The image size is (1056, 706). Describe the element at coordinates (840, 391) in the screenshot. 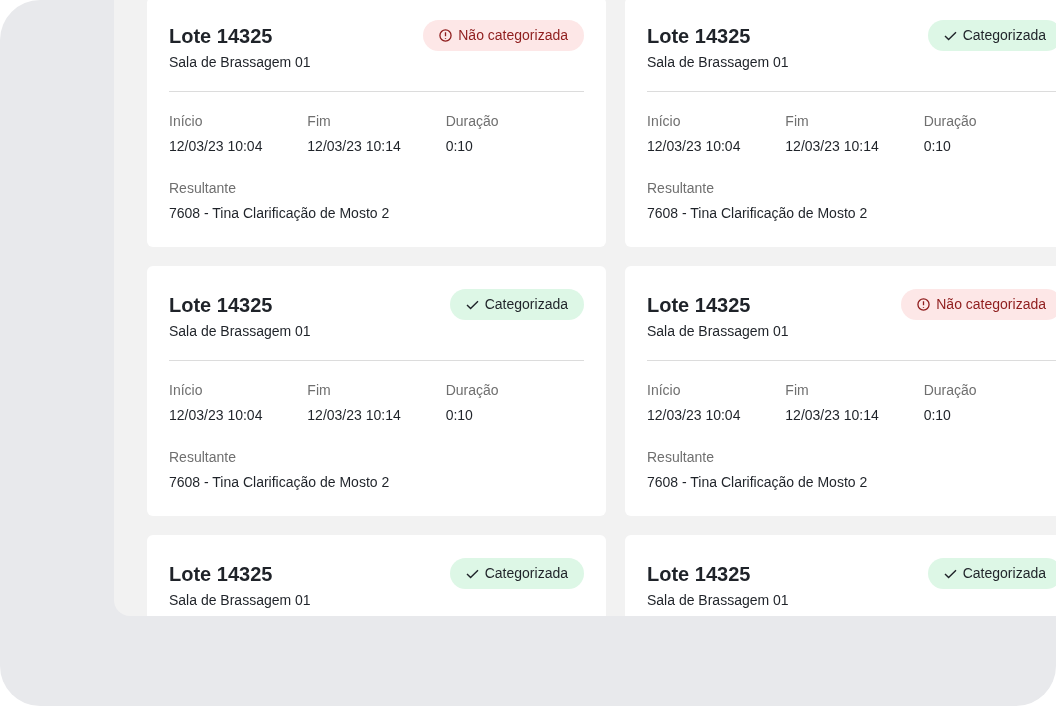

I see `batch-card: Lote 14325 Sala de Brassagem 01 Não categorizada Início 12/03/23 10:04 Fim 12/03/23 10:14 Duração 0:10 Resultante 7608 - Tina Clarificação de Mosto 2` at that location.